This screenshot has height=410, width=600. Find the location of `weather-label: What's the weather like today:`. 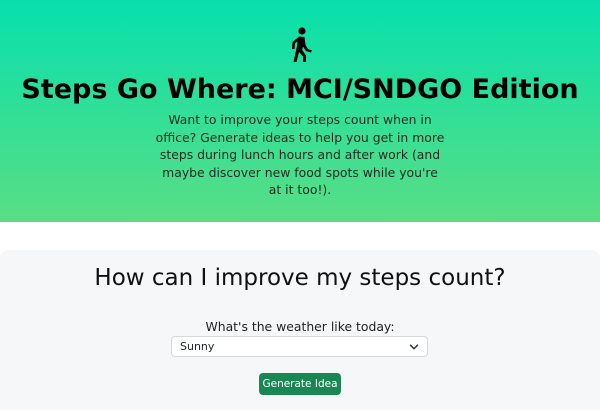

weather-label: What's the weather like today: is located at coordinates (300, 326).